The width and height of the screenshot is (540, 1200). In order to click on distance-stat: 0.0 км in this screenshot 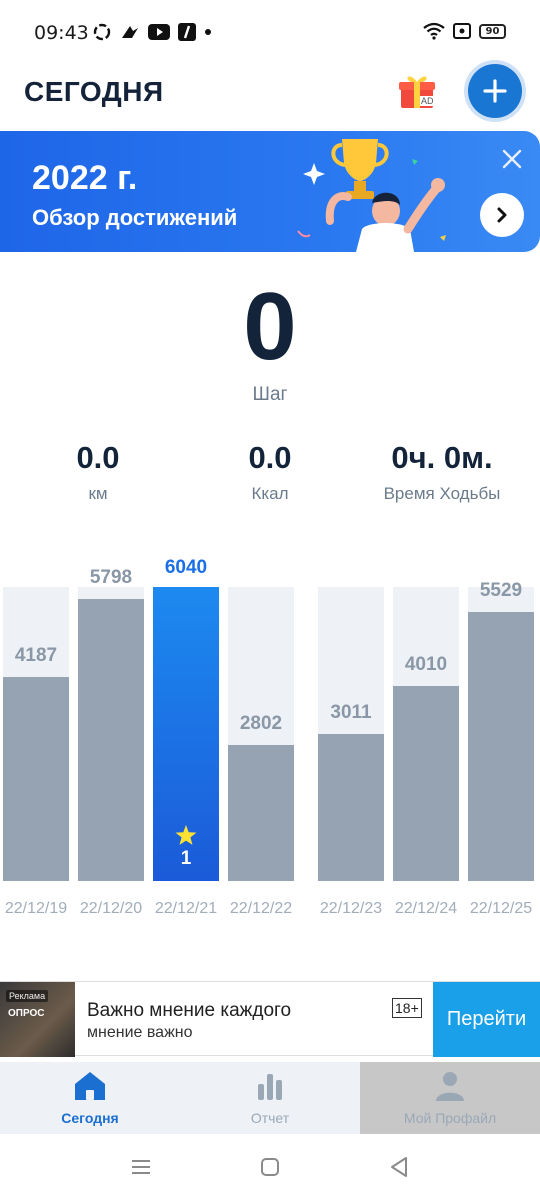, I will do `click(98, 472)`.